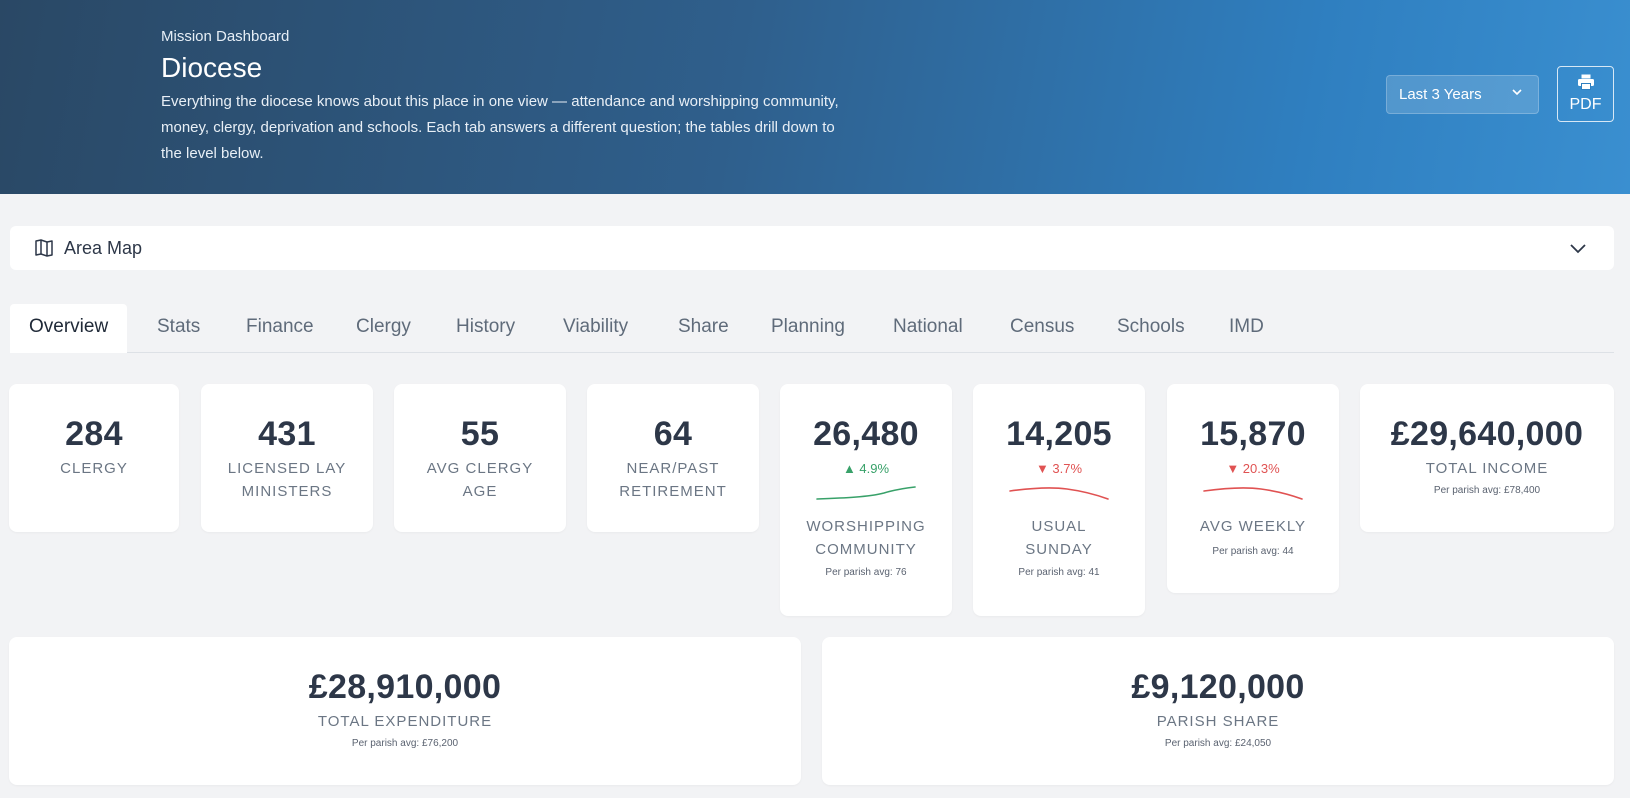 This screenshot has width=1630, height=798. Describe the element at coordinates (1253, 526) in the screenshot. I see `stat-label: AVG WEEKLY` at that location.